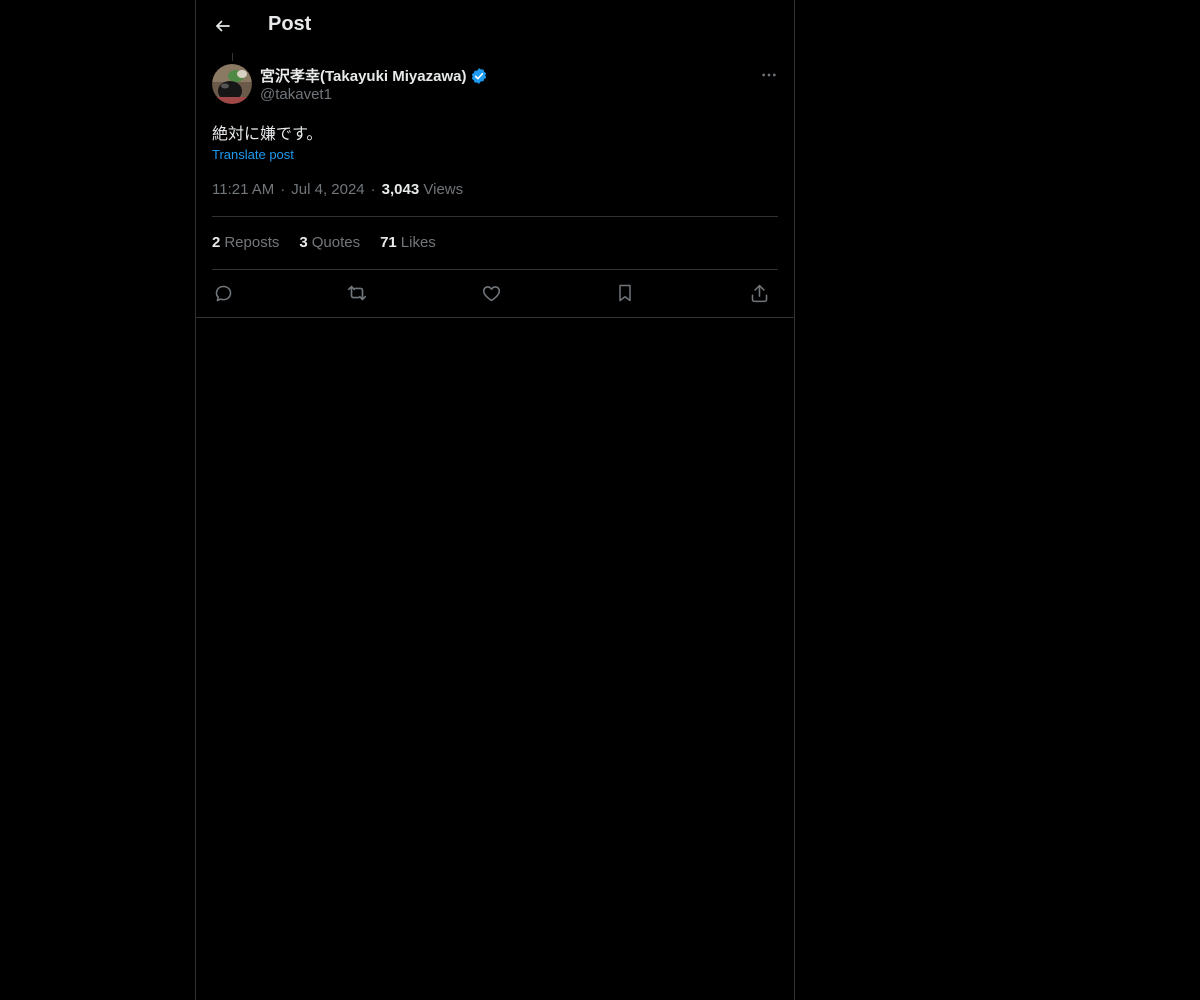 The height and width of the screenshot is (1000, 1200). I want to click on likes-count: 71, so click(388, 242).